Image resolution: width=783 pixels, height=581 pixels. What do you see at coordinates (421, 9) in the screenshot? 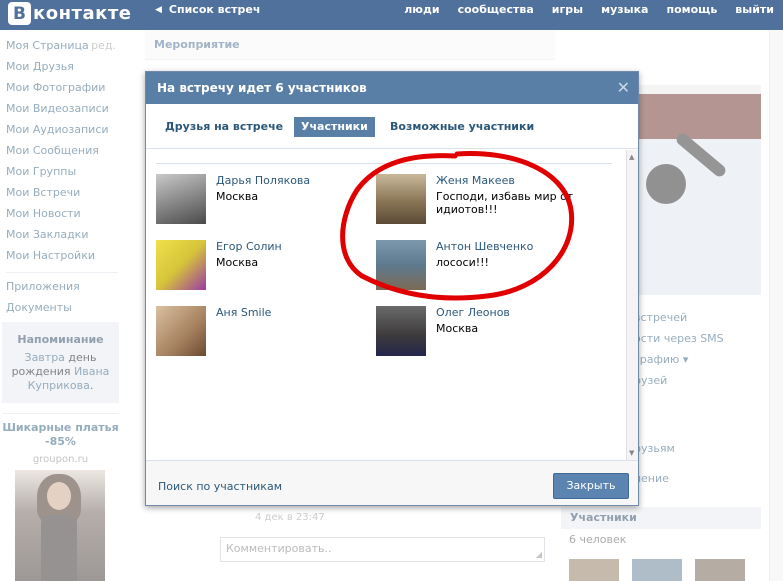
I see `nav-people: люди` at bounding box center [421, 9].